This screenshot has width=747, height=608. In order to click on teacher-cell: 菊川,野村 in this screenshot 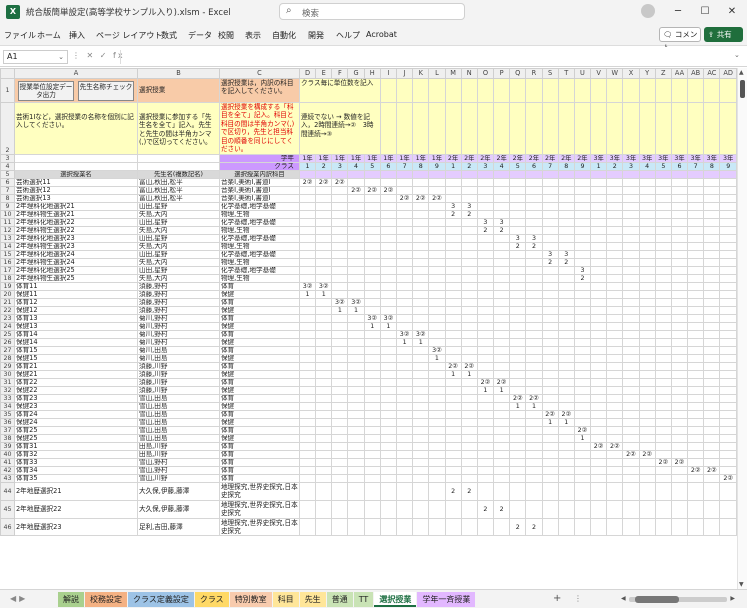, I will do `click(178, 318)`.